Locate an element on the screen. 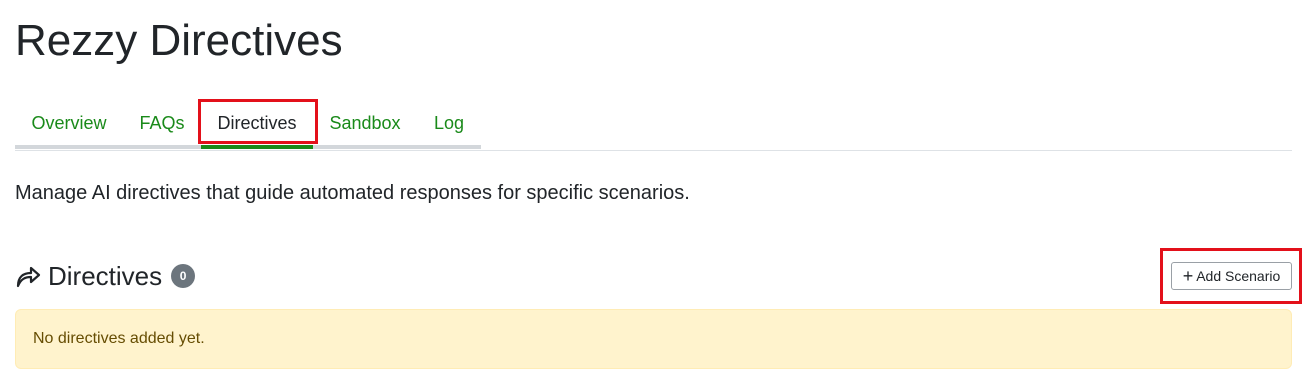 This screenshot has height=391, width=1313. plus-icon: + is located at coordinates (1188, 276).